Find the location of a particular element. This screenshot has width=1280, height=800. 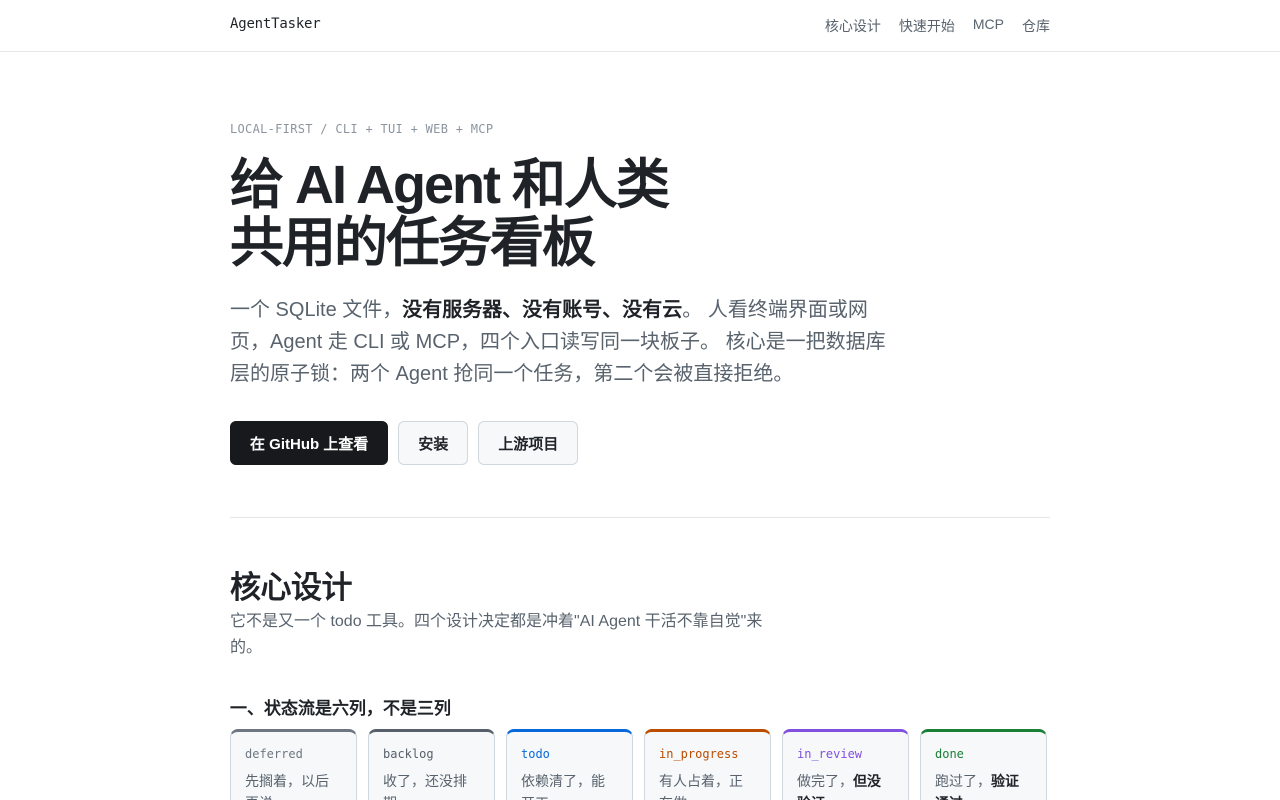

hero-title: 给 AI Agent 和人类 共用的任务看板 is located at coordinates (580, 214).